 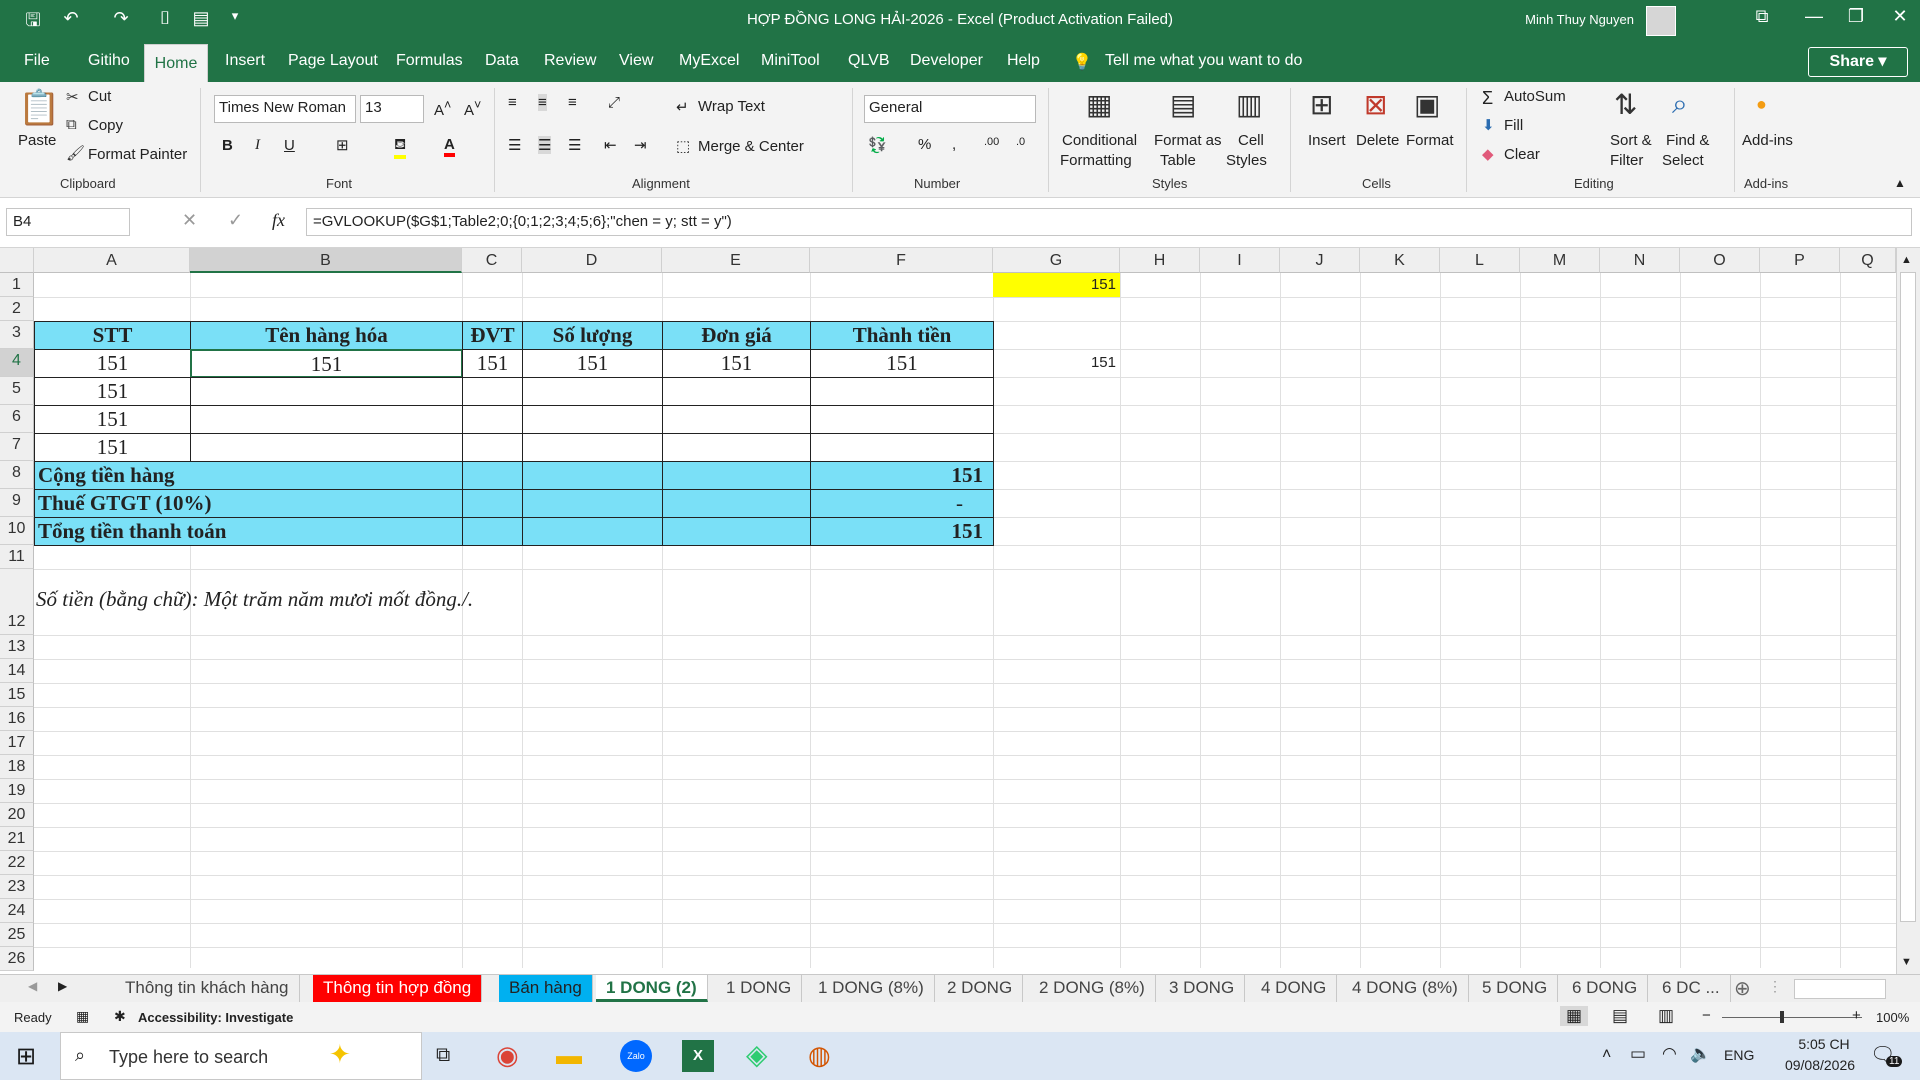 I want to click on row-header: 25, so click(x=17, y=935).